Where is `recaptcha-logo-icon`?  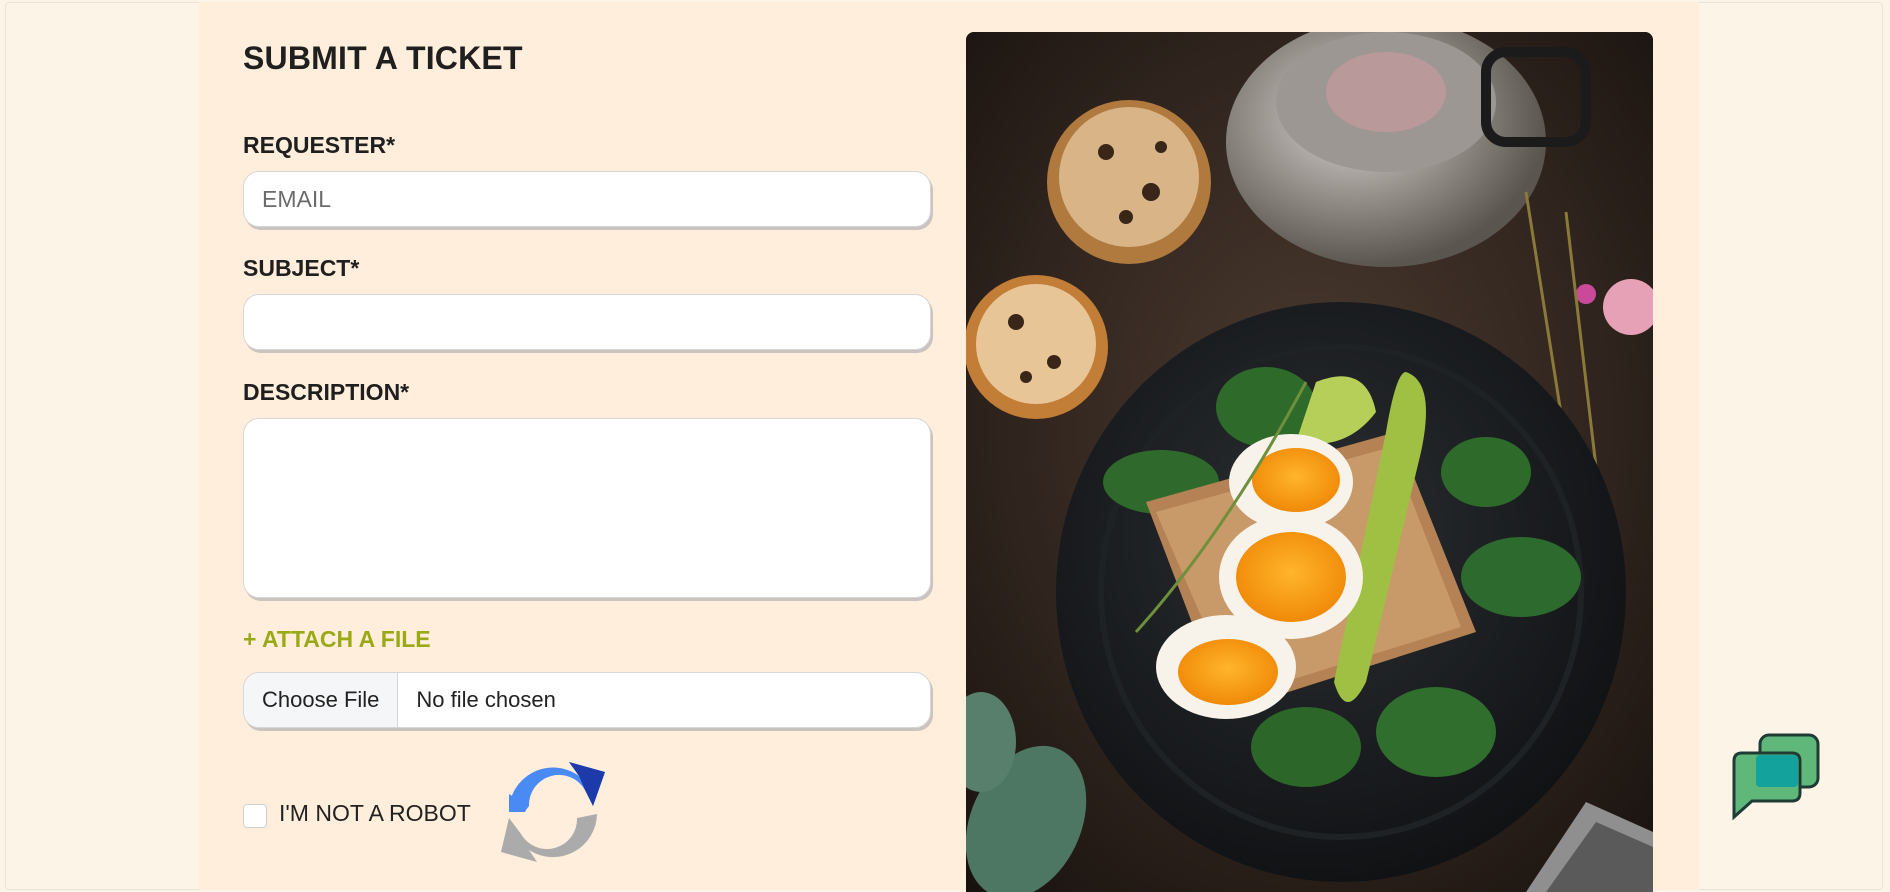 recaptcha-logo-icon is located at coordinates (553, 812).